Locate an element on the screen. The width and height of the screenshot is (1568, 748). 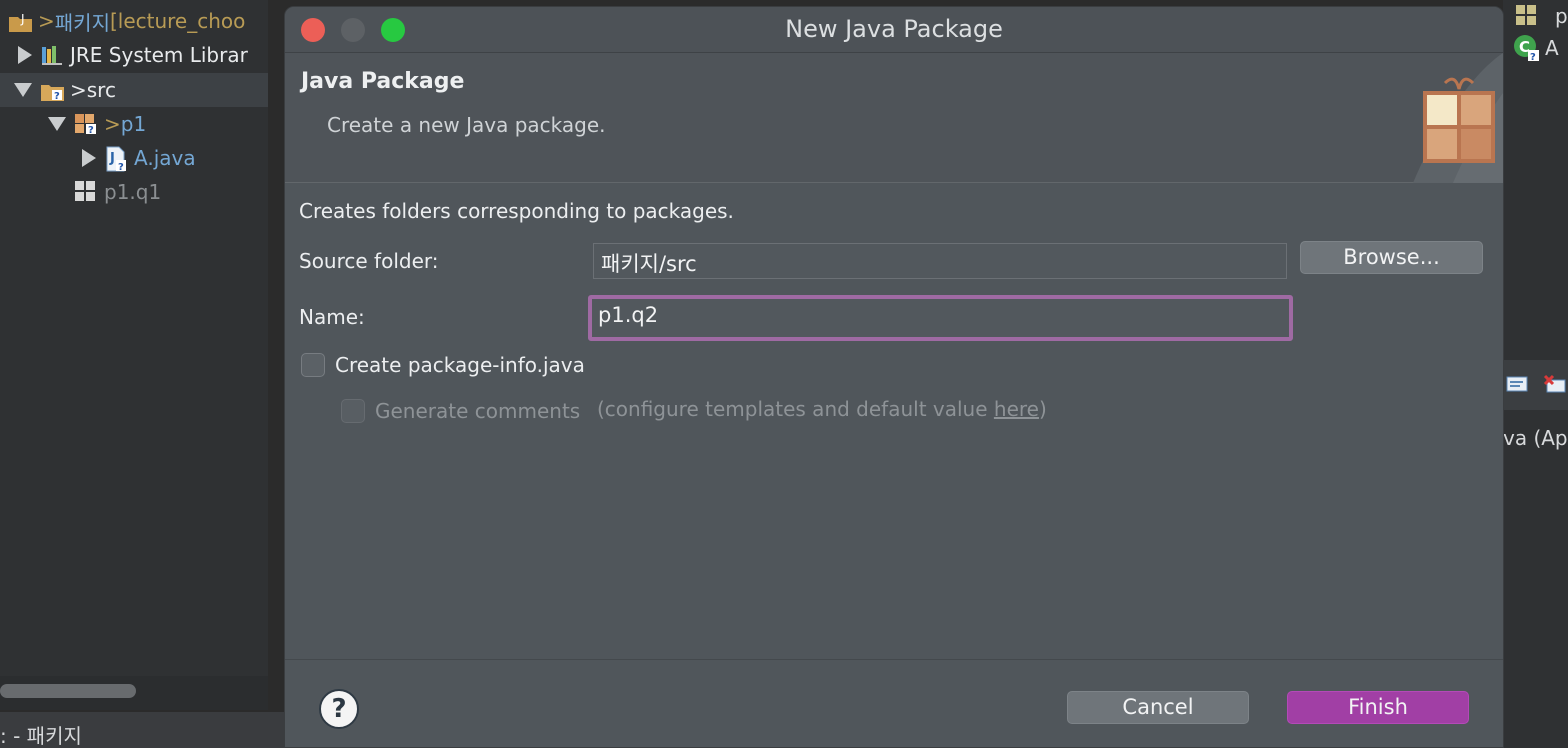
source-folder-field: 패키지/src is located at coordinates (940, 261).